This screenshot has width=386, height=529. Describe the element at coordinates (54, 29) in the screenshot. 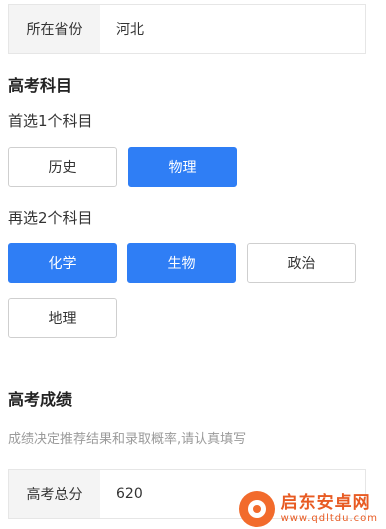

I see `province-label: 所在省份` at that location.